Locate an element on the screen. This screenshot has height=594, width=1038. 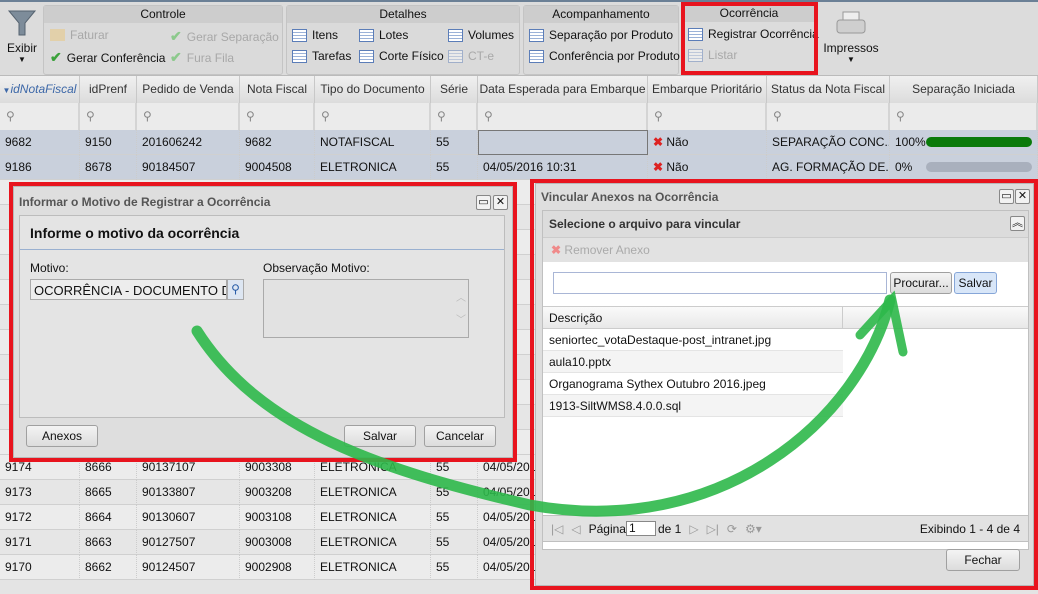
file-input is located at coordinates (720, 283).